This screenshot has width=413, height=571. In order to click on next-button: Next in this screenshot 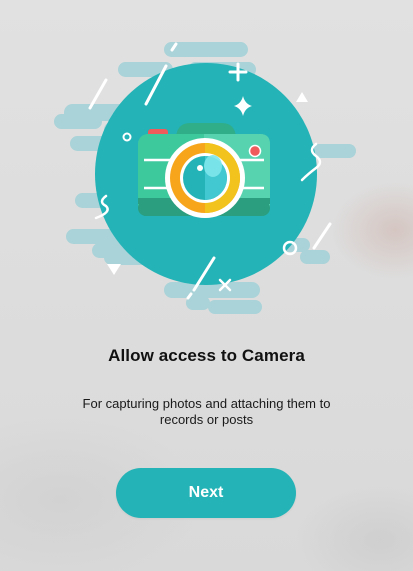, I will do `click(206, 493)`.